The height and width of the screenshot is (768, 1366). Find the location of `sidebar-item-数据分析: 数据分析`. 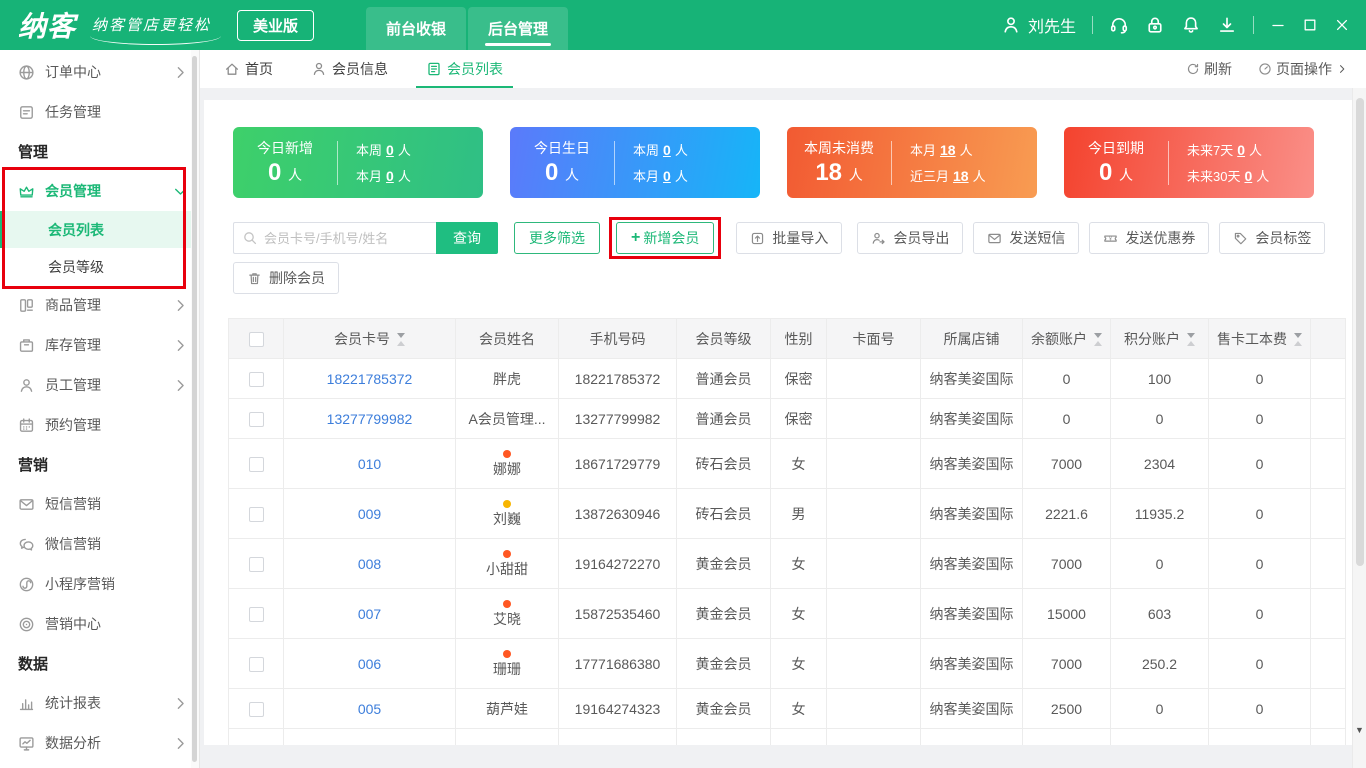

sidebar-item-数据分析: 数据分析 is located at coordinates (99, 743).